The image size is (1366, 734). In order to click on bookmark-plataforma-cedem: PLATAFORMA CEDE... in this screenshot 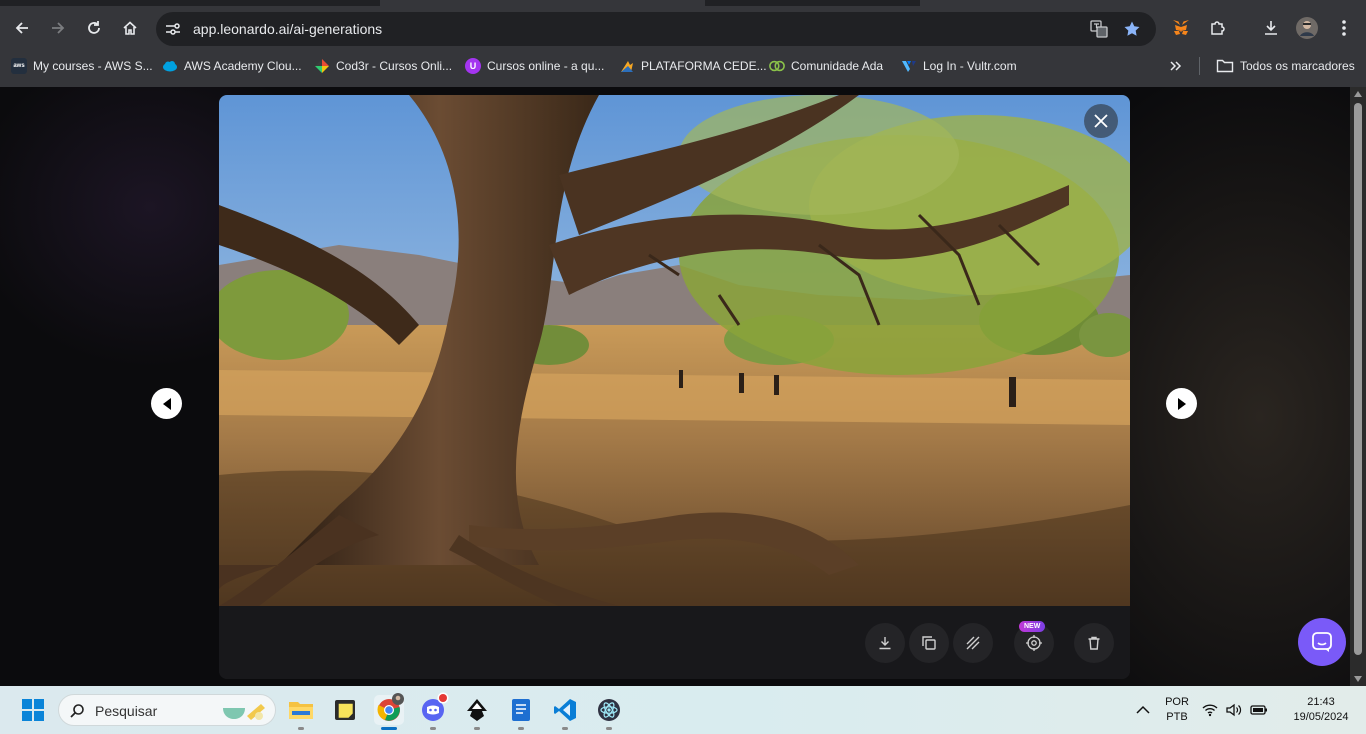, I will do `click(693, 66)`.